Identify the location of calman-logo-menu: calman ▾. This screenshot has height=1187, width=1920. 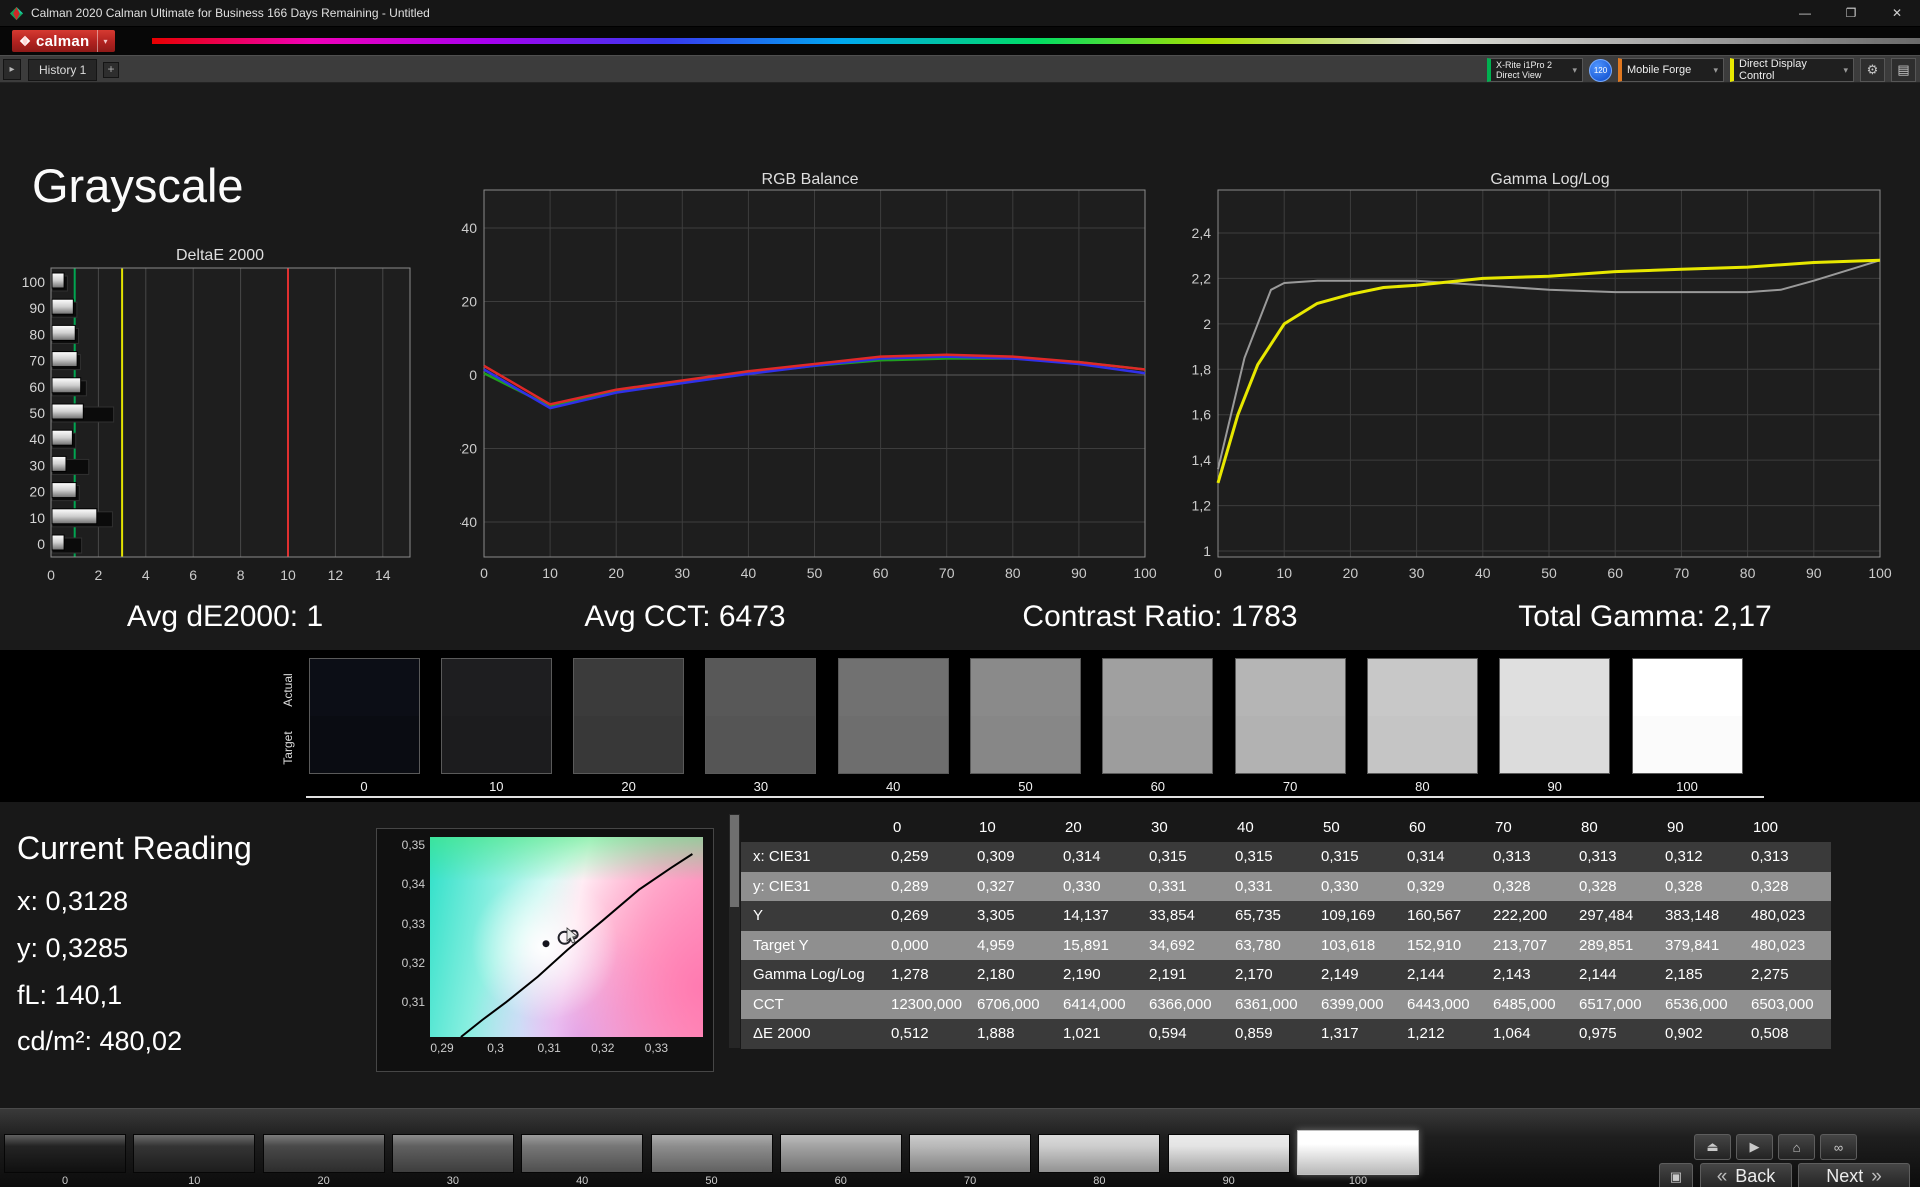
(63, 41).